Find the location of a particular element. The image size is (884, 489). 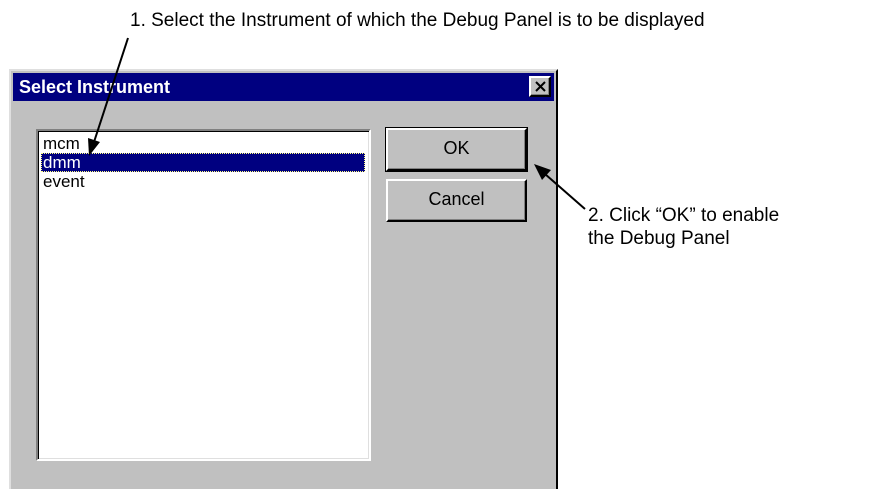

step2-annotation: 2. Click “OK” to enable the Debug Panel is located at coordinates (683, 227).